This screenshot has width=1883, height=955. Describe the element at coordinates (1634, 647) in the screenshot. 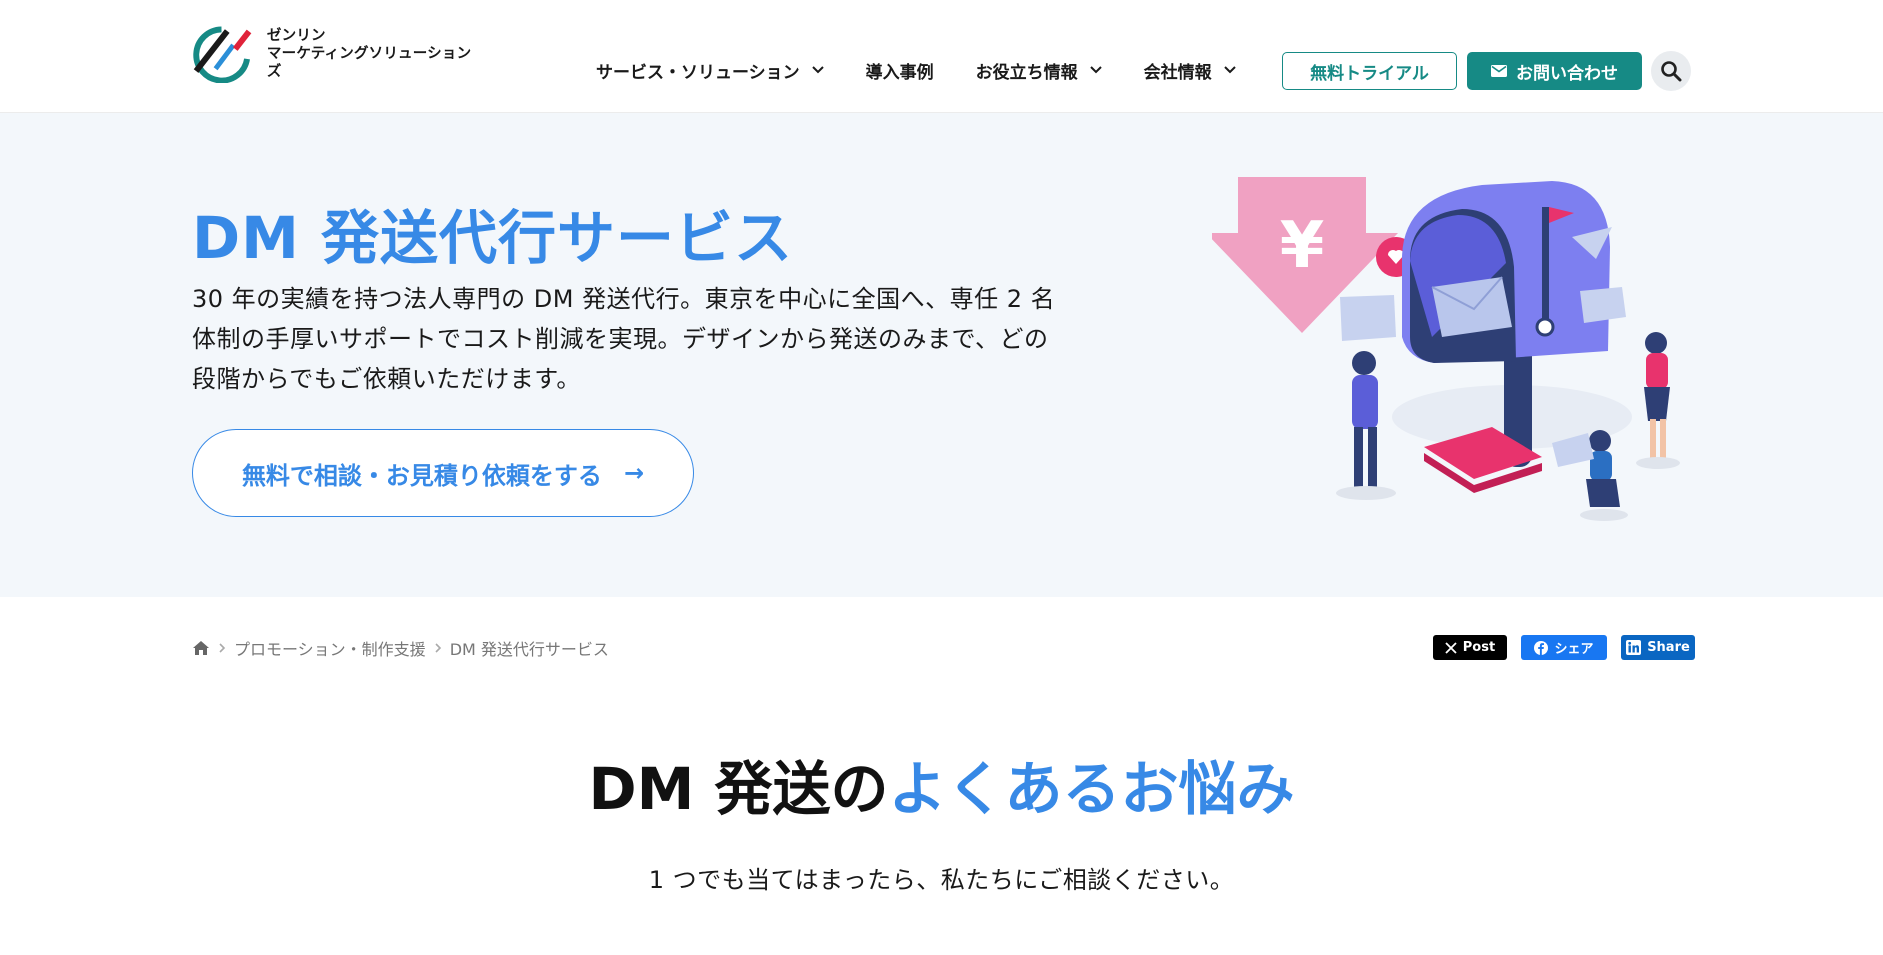

I see `linkedin-icon` at that location.